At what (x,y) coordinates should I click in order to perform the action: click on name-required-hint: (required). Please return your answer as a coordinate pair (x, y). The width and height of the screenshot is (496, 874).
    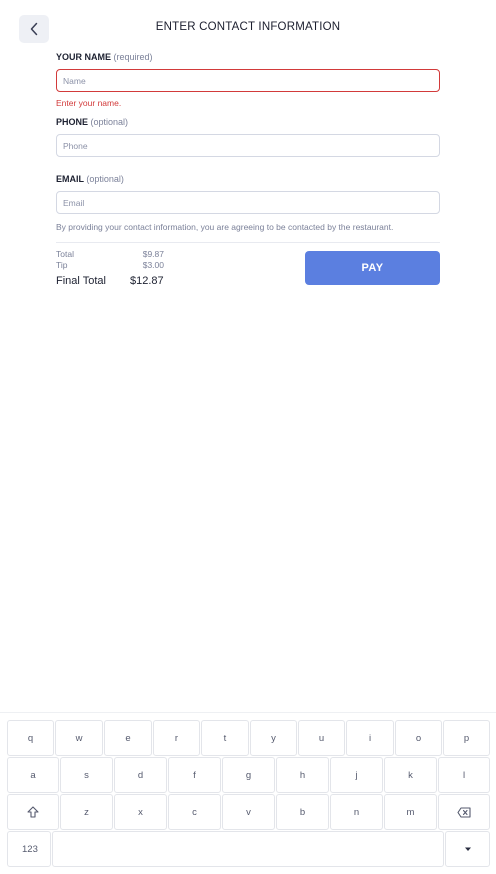
    Looking at the image, I should click on (133, 57).